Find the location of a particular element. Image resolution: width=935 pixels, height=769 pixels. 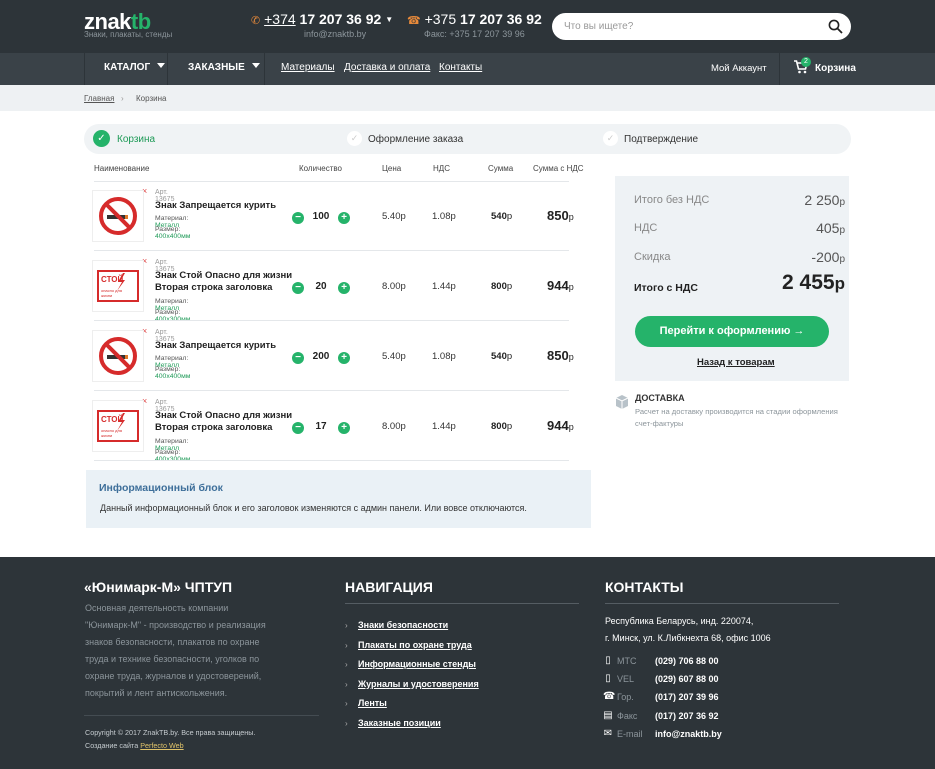

nav-custom: ЗАКАЗНЫЕ is located at coordinates (224, 67).